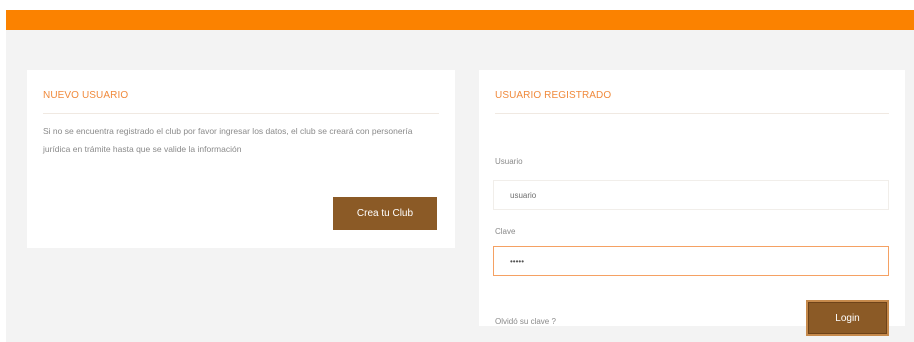 This screenshot has height=342, width=914. What do you see at coordinates (86, 95) in the screenshot?
I see `new-user-title: NUEVO USUARIO` at bounding box center [86, 95].